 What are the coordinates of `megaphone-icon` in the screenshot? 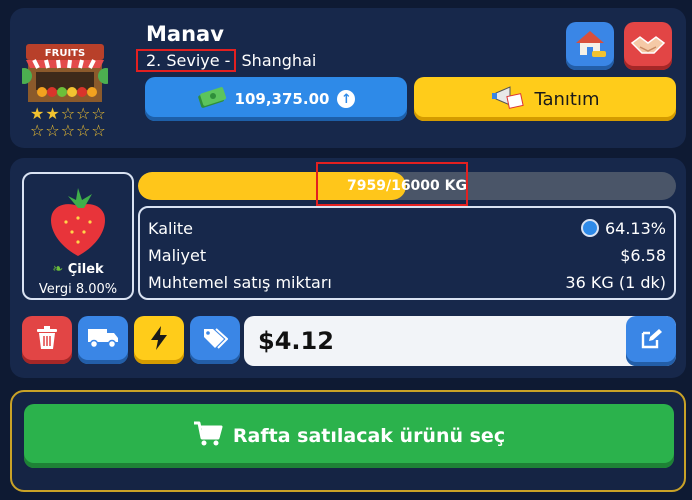 It's located at (507, 99).